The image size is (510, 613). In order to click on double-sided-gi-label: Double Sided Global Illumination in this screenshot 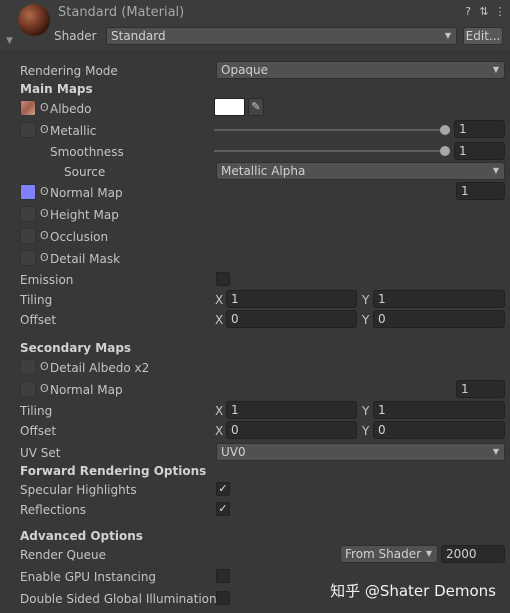, I will do `click(118, 599)`.